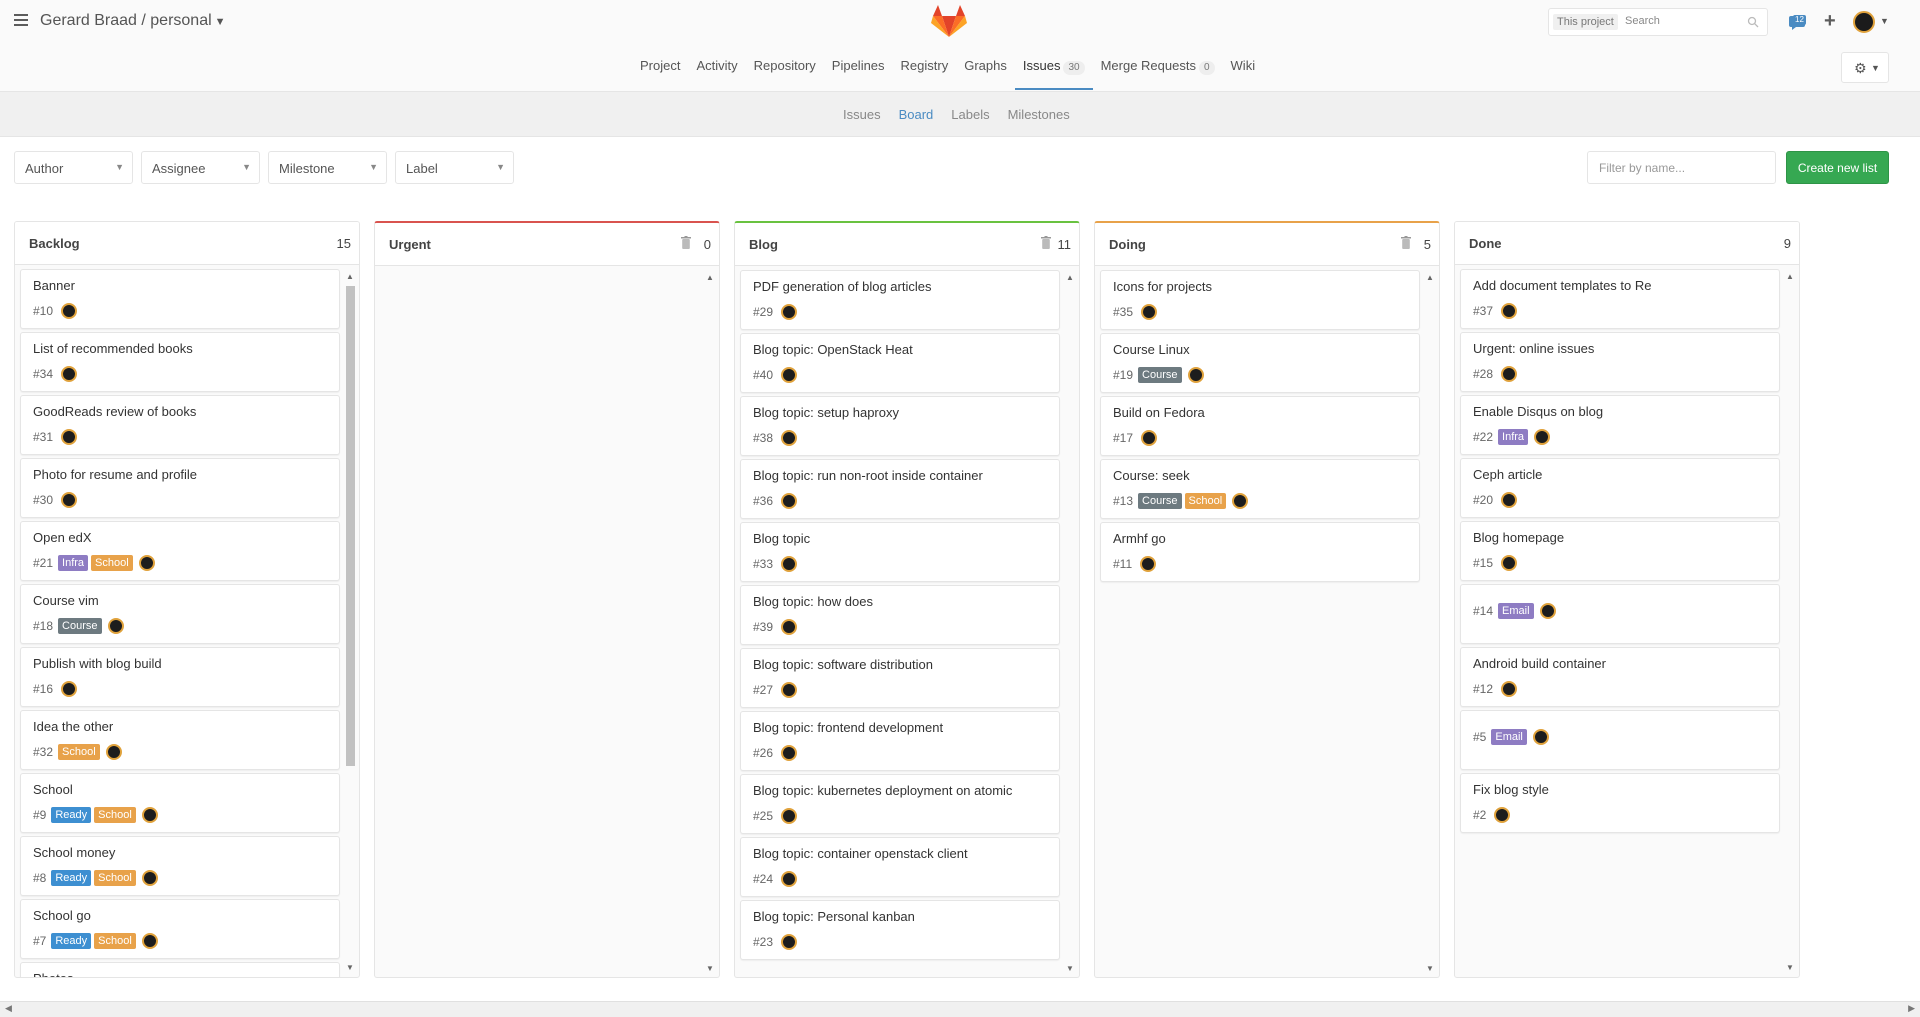  I want to click on label-course: Course, so click(1160, 501).